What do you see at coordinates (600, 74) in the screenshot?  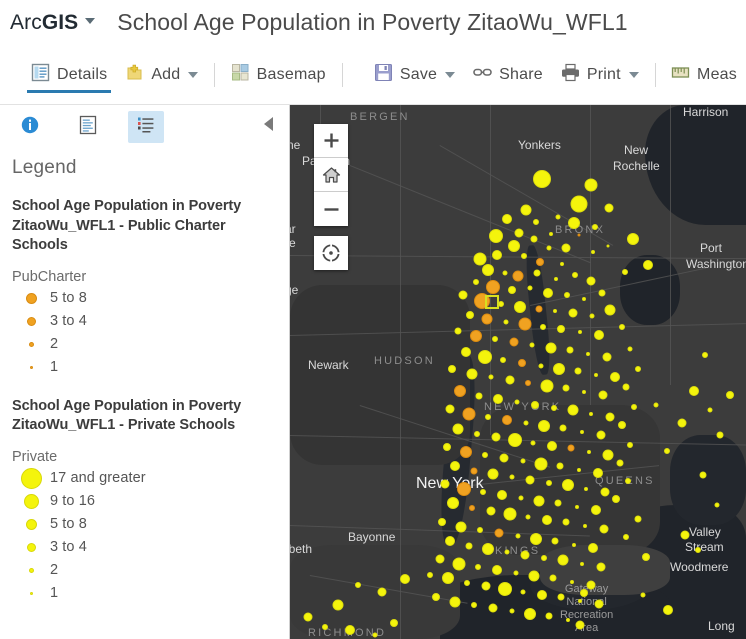 I see `print-button: Print` at bounding box center [600, 74].